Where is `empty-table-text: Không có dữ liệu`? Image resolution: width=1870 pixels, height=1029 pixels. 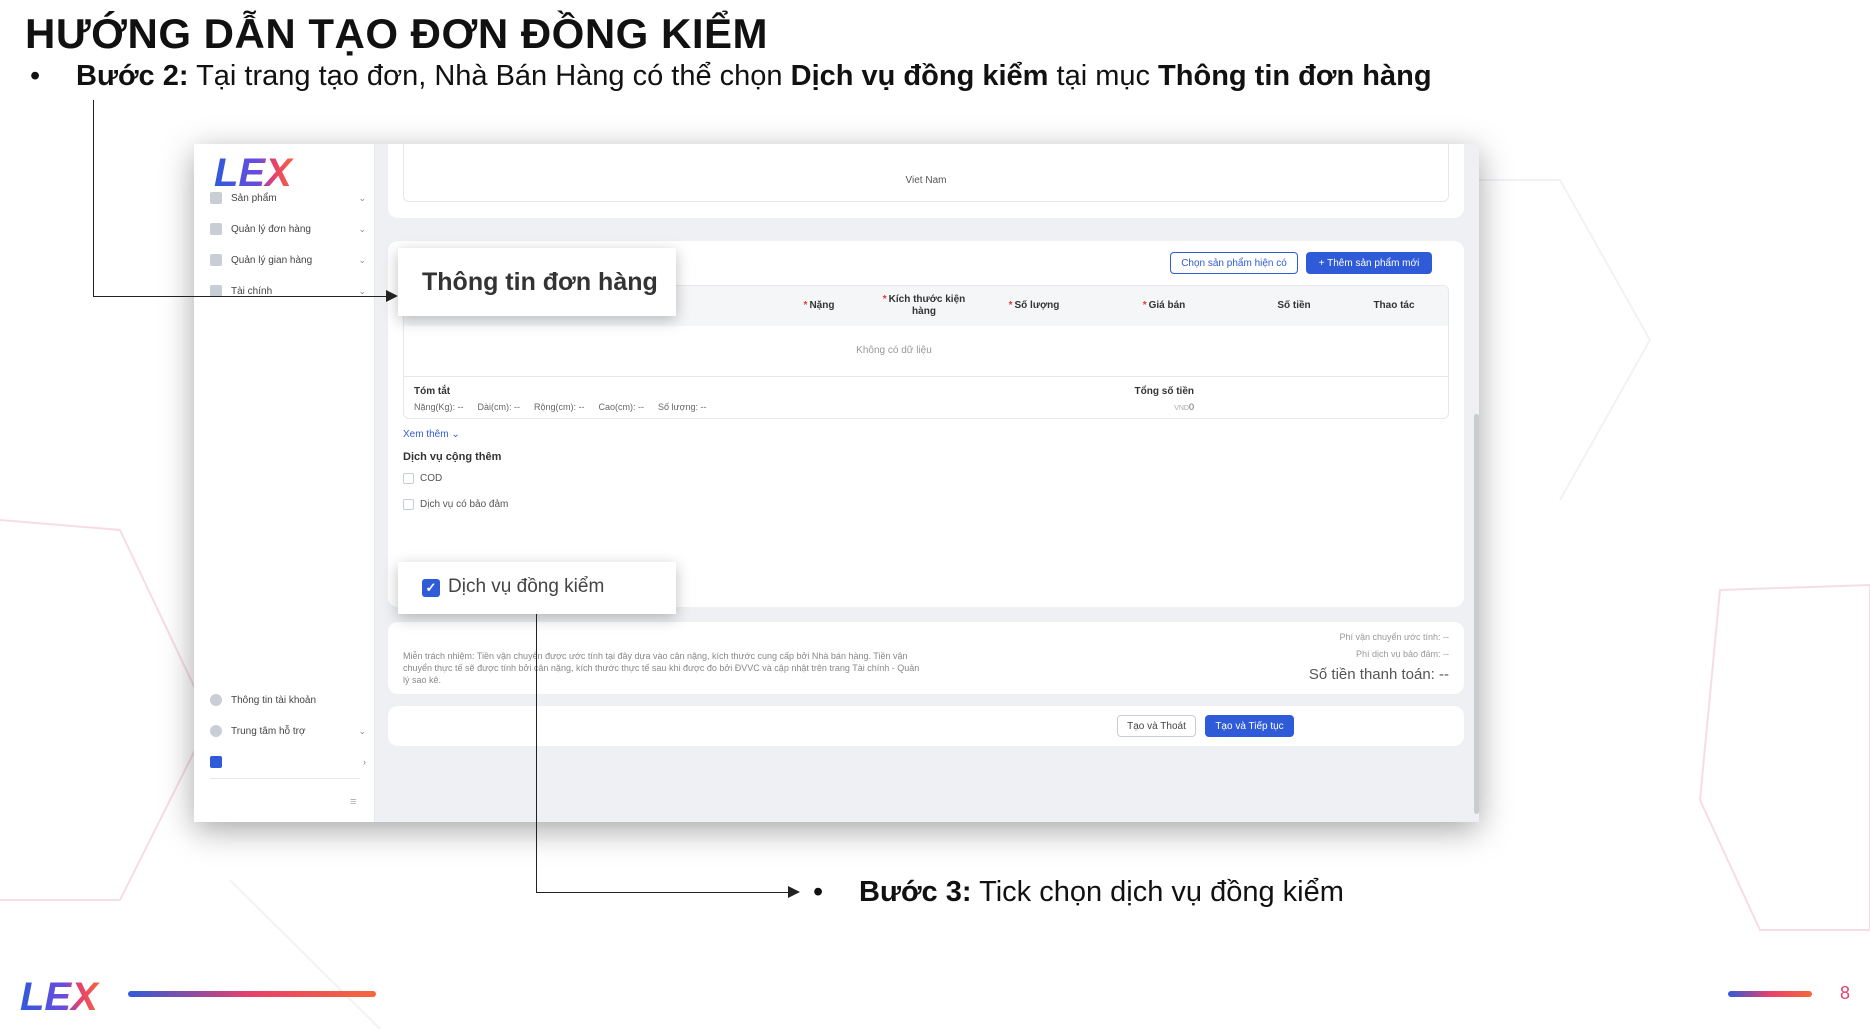 empty-table-text: Không có dữ liệu is located at coordinates (894, 350).